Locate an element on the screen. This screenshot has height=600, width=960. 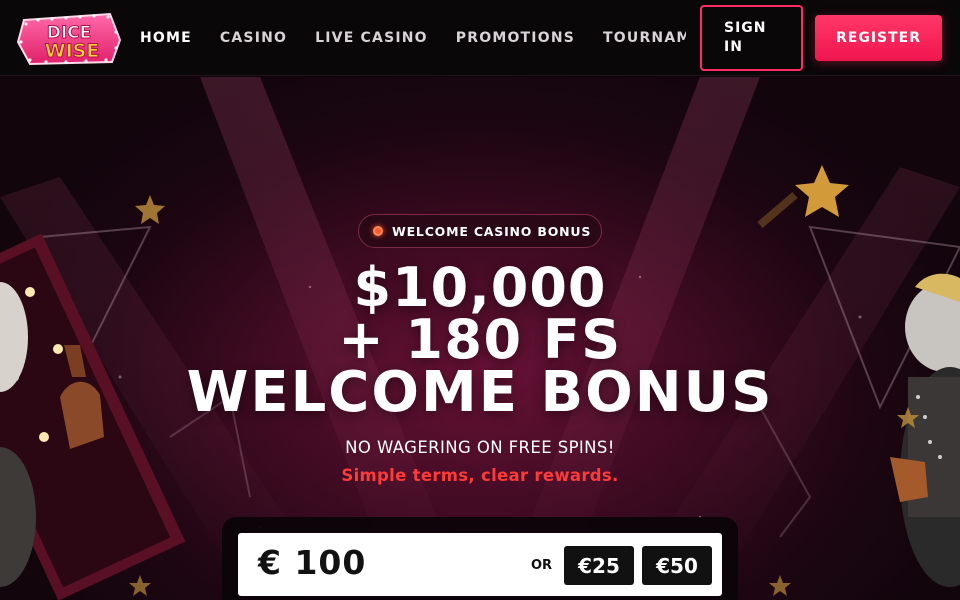
welcome-bonus-badge: WELCOME CASINO BONUS is located at coordinates (480, 231).